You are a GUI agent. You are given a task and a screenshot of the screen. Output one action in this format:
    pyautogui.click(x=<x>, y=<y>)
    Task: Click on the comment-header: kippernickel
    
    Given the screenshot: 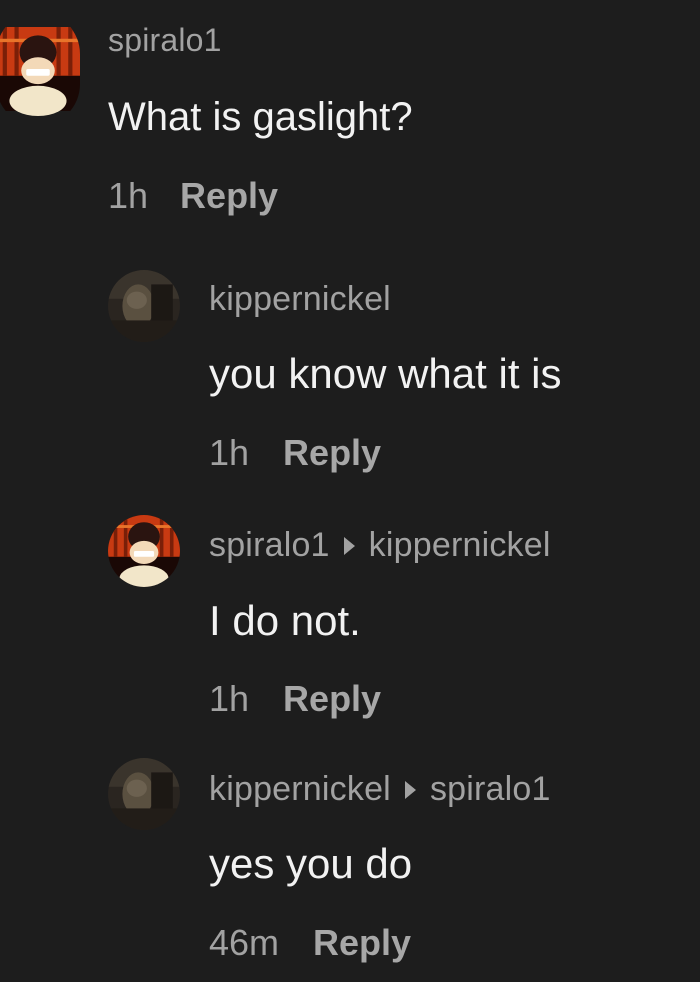 What is the action you would take?
    pyautogui.click(x=300, y=299)
    